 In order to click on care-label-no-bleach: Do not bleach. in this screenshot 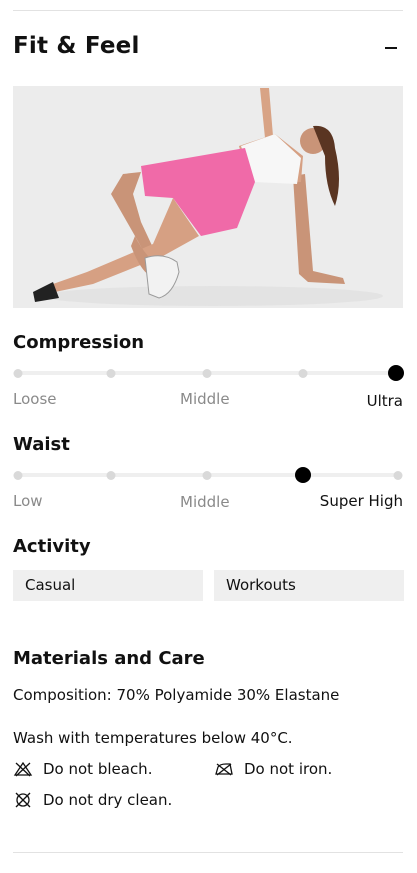, I will do `click(98, 769)`.